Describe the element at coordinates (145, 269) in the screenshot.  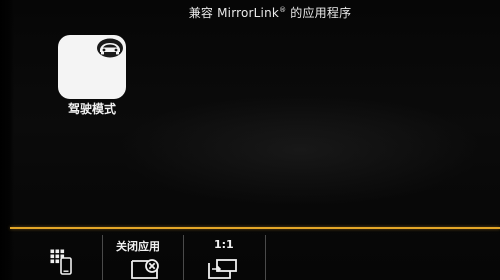
I see `close-app-icon` at that location.